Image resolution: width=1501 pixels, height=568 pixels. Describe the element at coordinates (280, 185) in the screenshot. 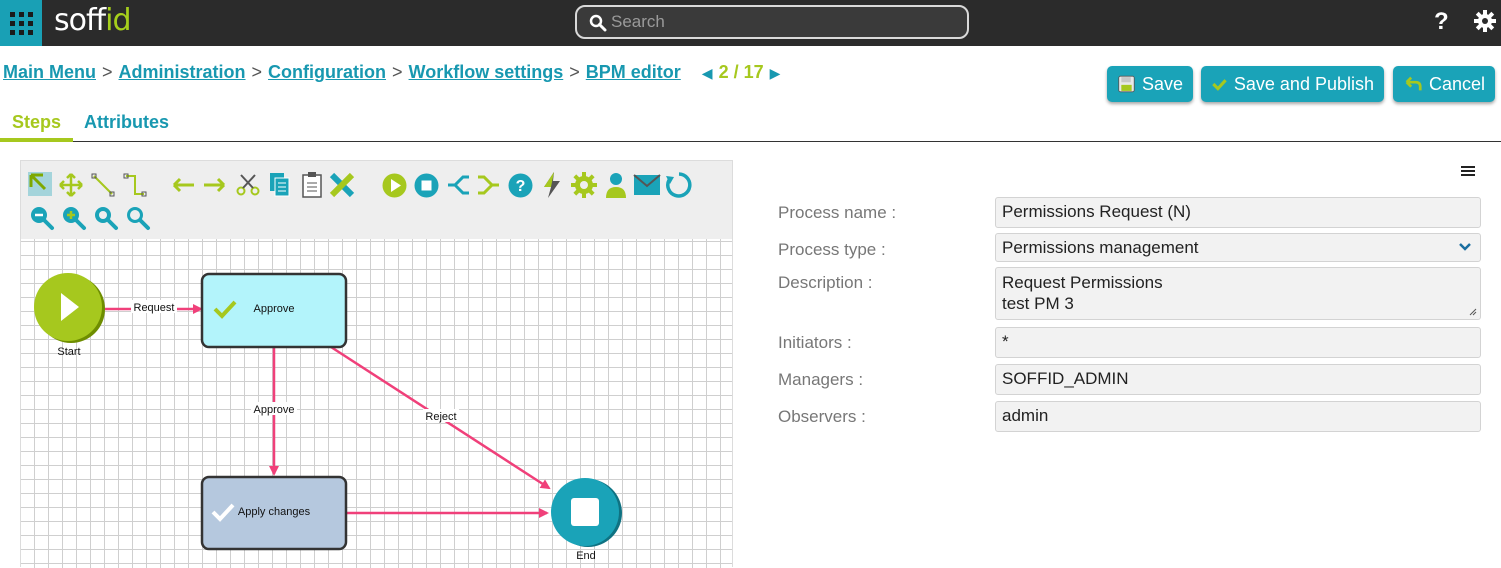

I see `copy-icon` at that location.